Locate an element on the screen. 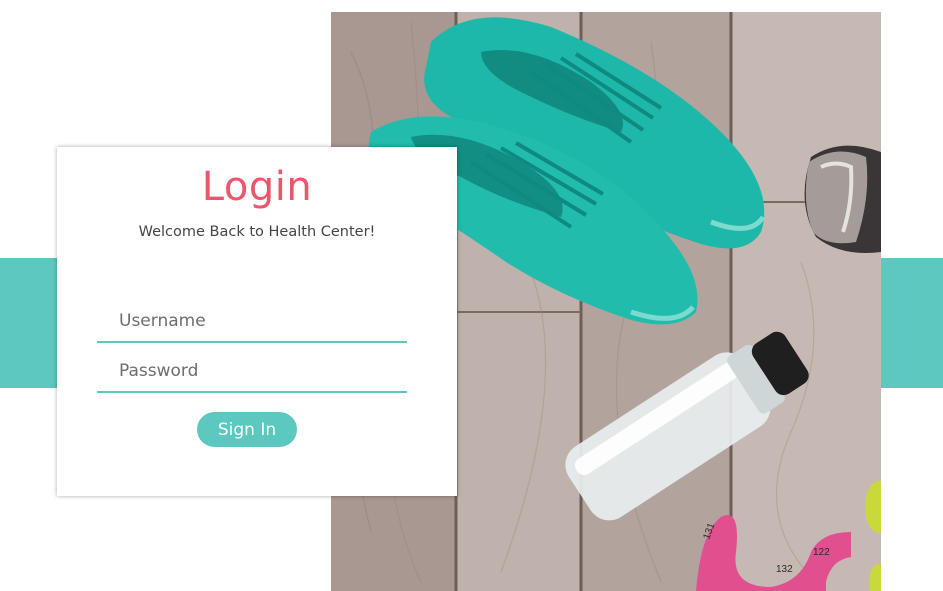 Image resolution: width=943 pixels, height=591 pixels. tape-number: 122 is located at coordinates (821, 552).